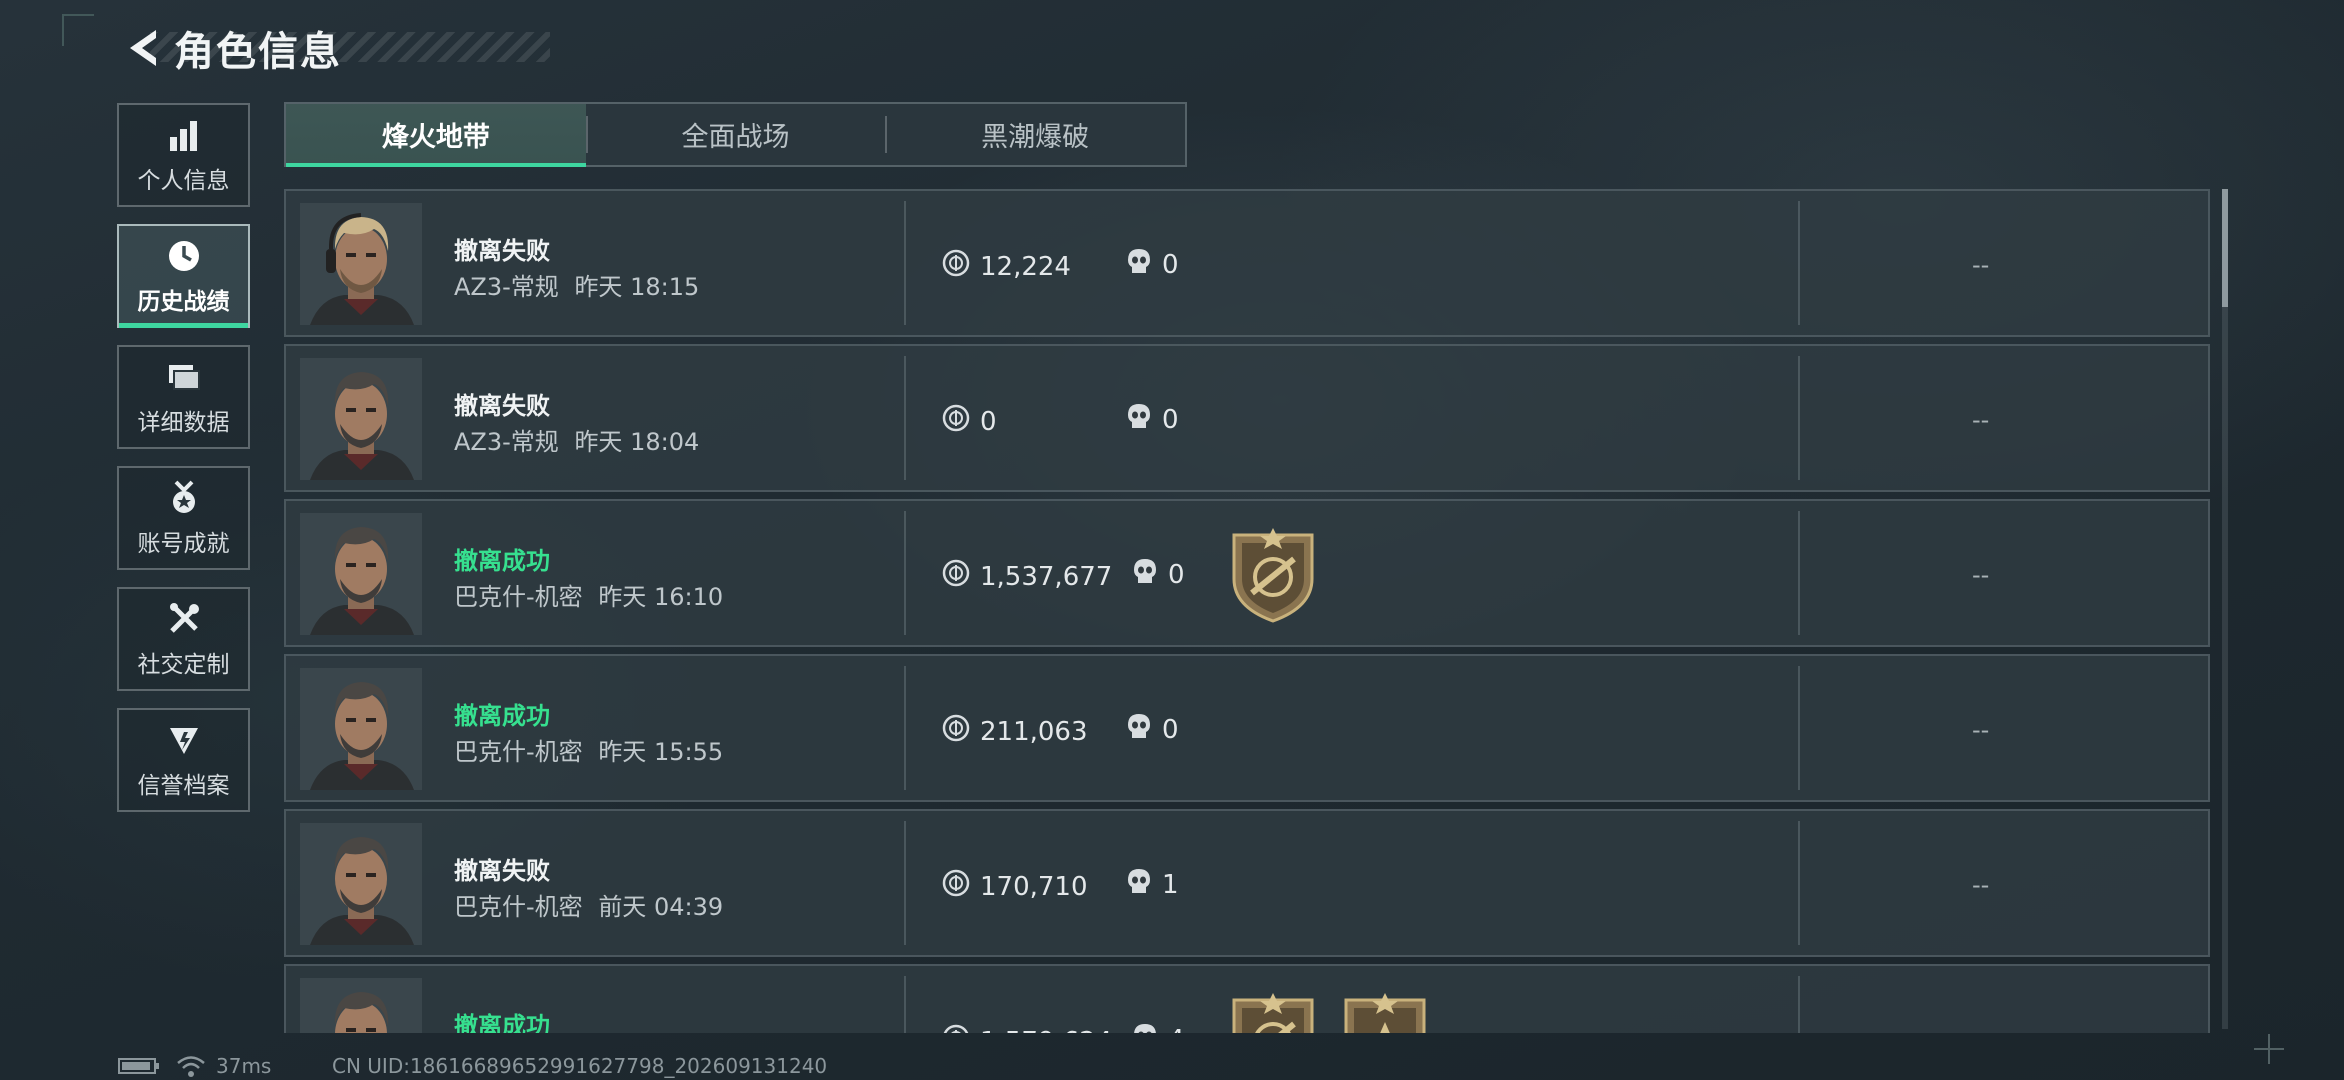  I want to click on match-time: 昨天 18:15, so click(637, 287).